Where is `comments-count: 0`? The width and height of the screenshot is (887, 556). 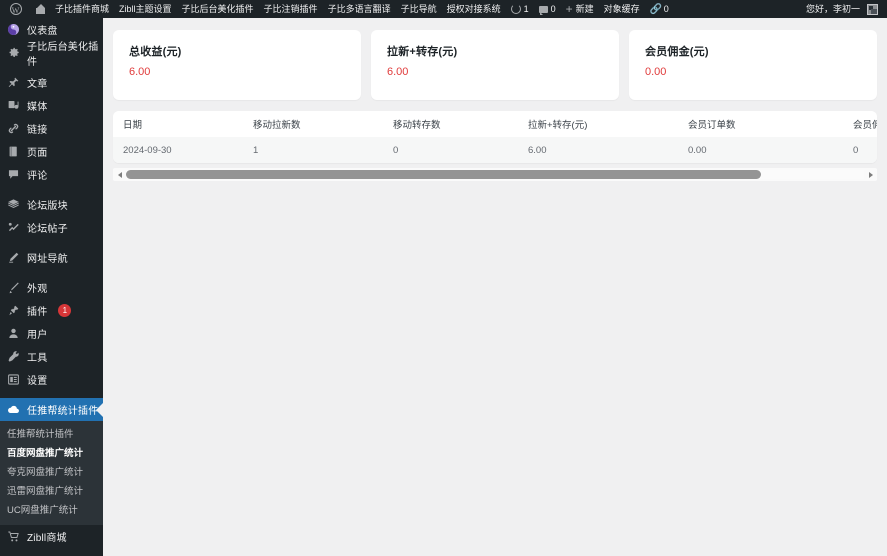 comments-count: 0 is located at coordinates (553, 9).